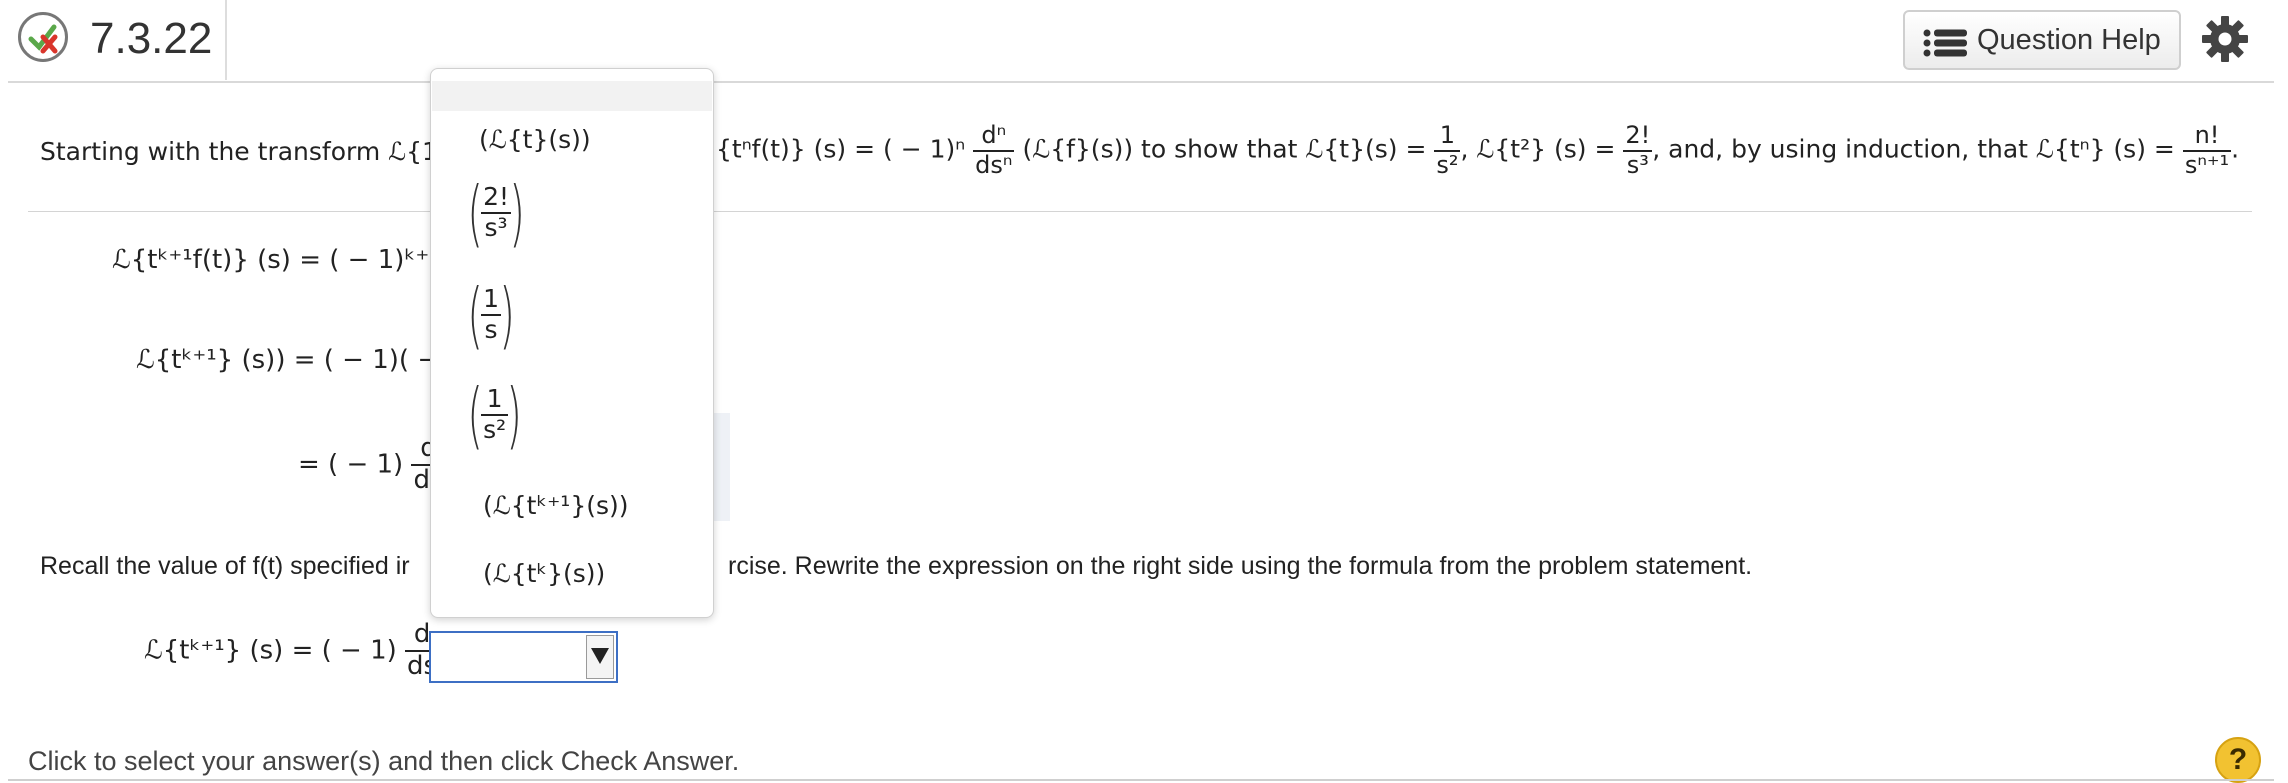 This screenshot has height=783, width=2288. I want to click on option-one-over-s-squared: (1 s²), so click(494, 415).